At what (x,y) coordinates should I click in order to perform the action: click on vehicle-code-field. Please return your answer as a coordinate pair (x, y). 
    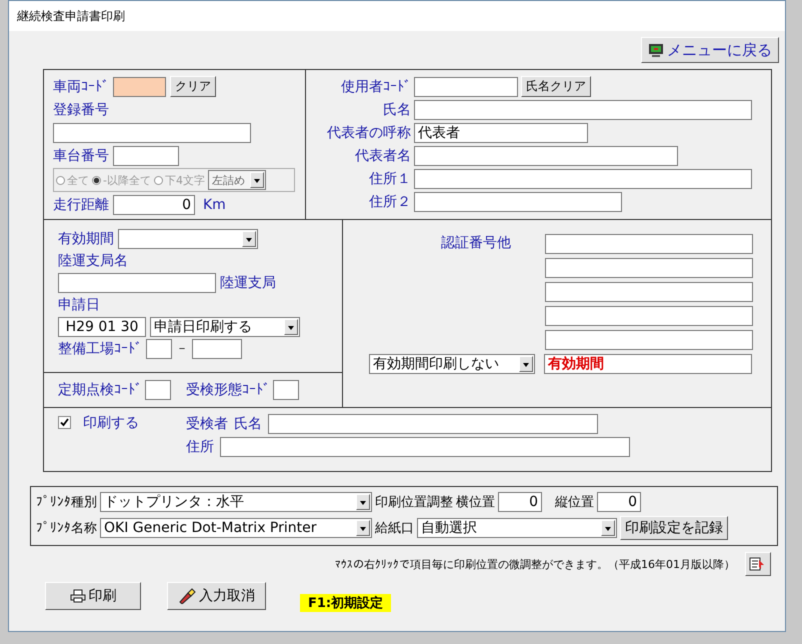
    Looking at the image, I should click on (139, 86).